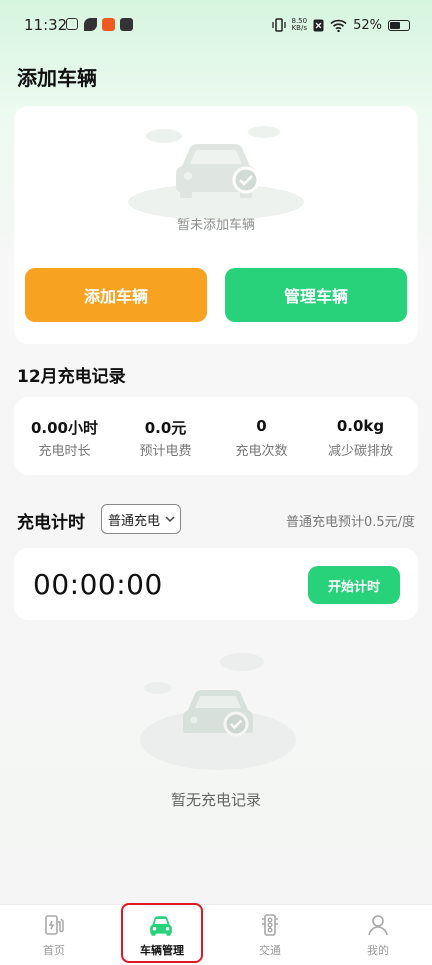 The height and width of the screenshot is (965, 432). Describe the element at coordinates (299, 28) in the screenshot. I see `net-speed-unit: KB/s` at that location.